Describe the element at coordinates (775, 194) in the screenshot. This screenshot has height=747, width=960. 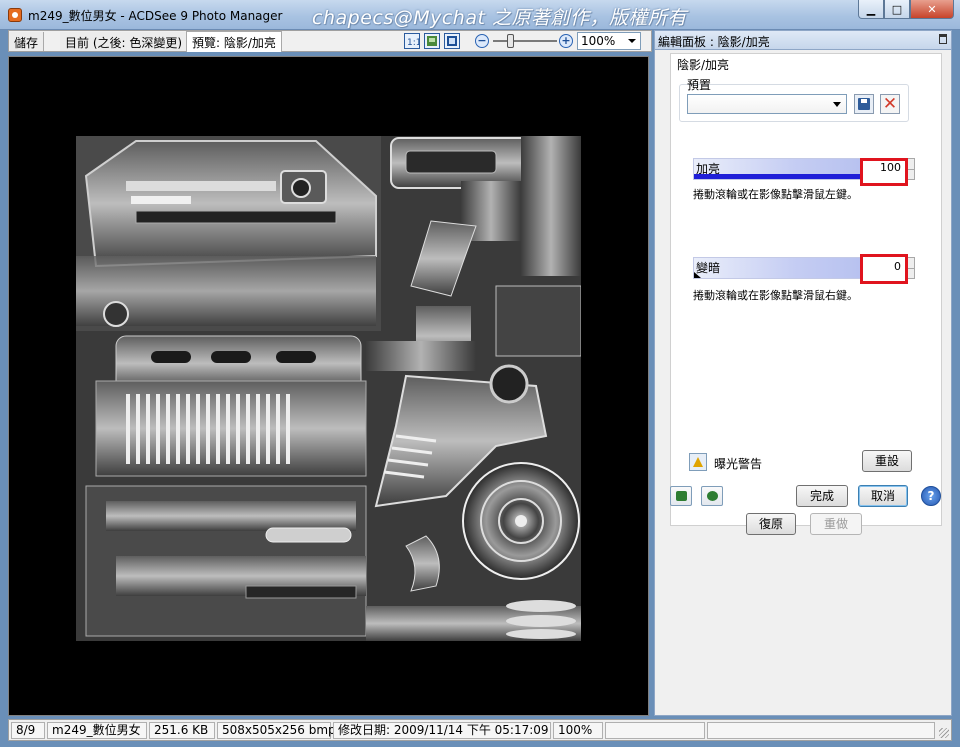
I see `lighten-hint: 捲動滾輪或在影像點擊滑鼠左鍵。` at that location.